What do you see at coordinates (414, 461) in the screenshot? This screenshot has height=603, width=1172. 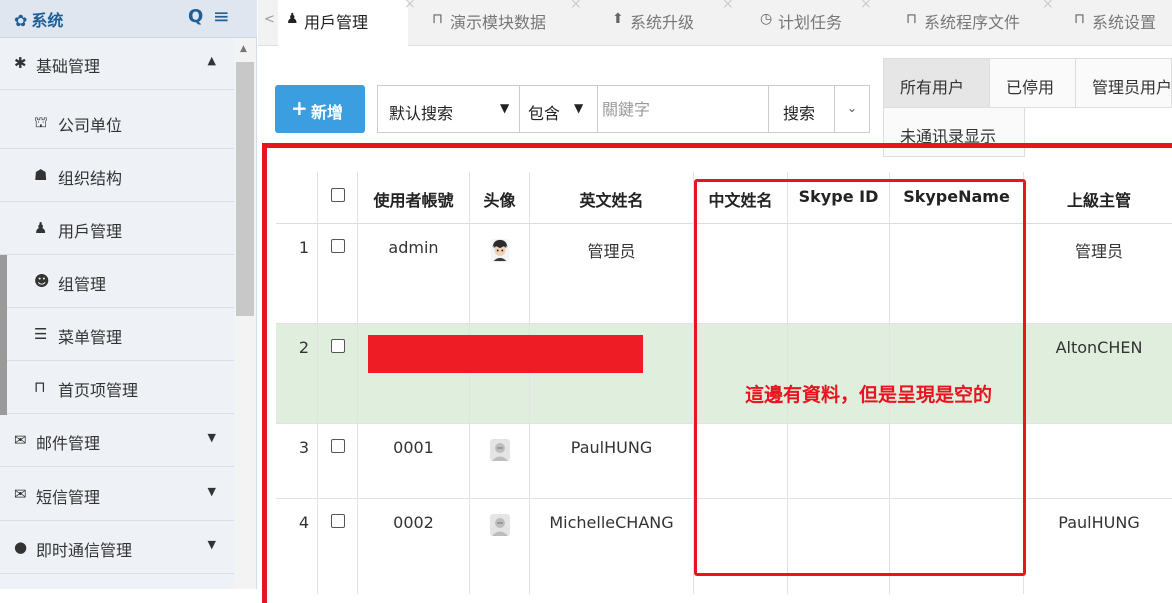 I see `account-cell: 0001` at bounding box center [414, 461].